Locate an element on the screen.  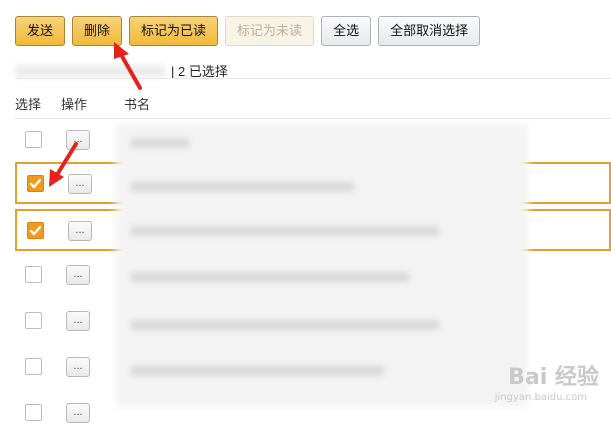
toolbar: 发送 删除 标记为已读 标记为未读 全选 全部取消选择 is located at coordinates (248, 31).